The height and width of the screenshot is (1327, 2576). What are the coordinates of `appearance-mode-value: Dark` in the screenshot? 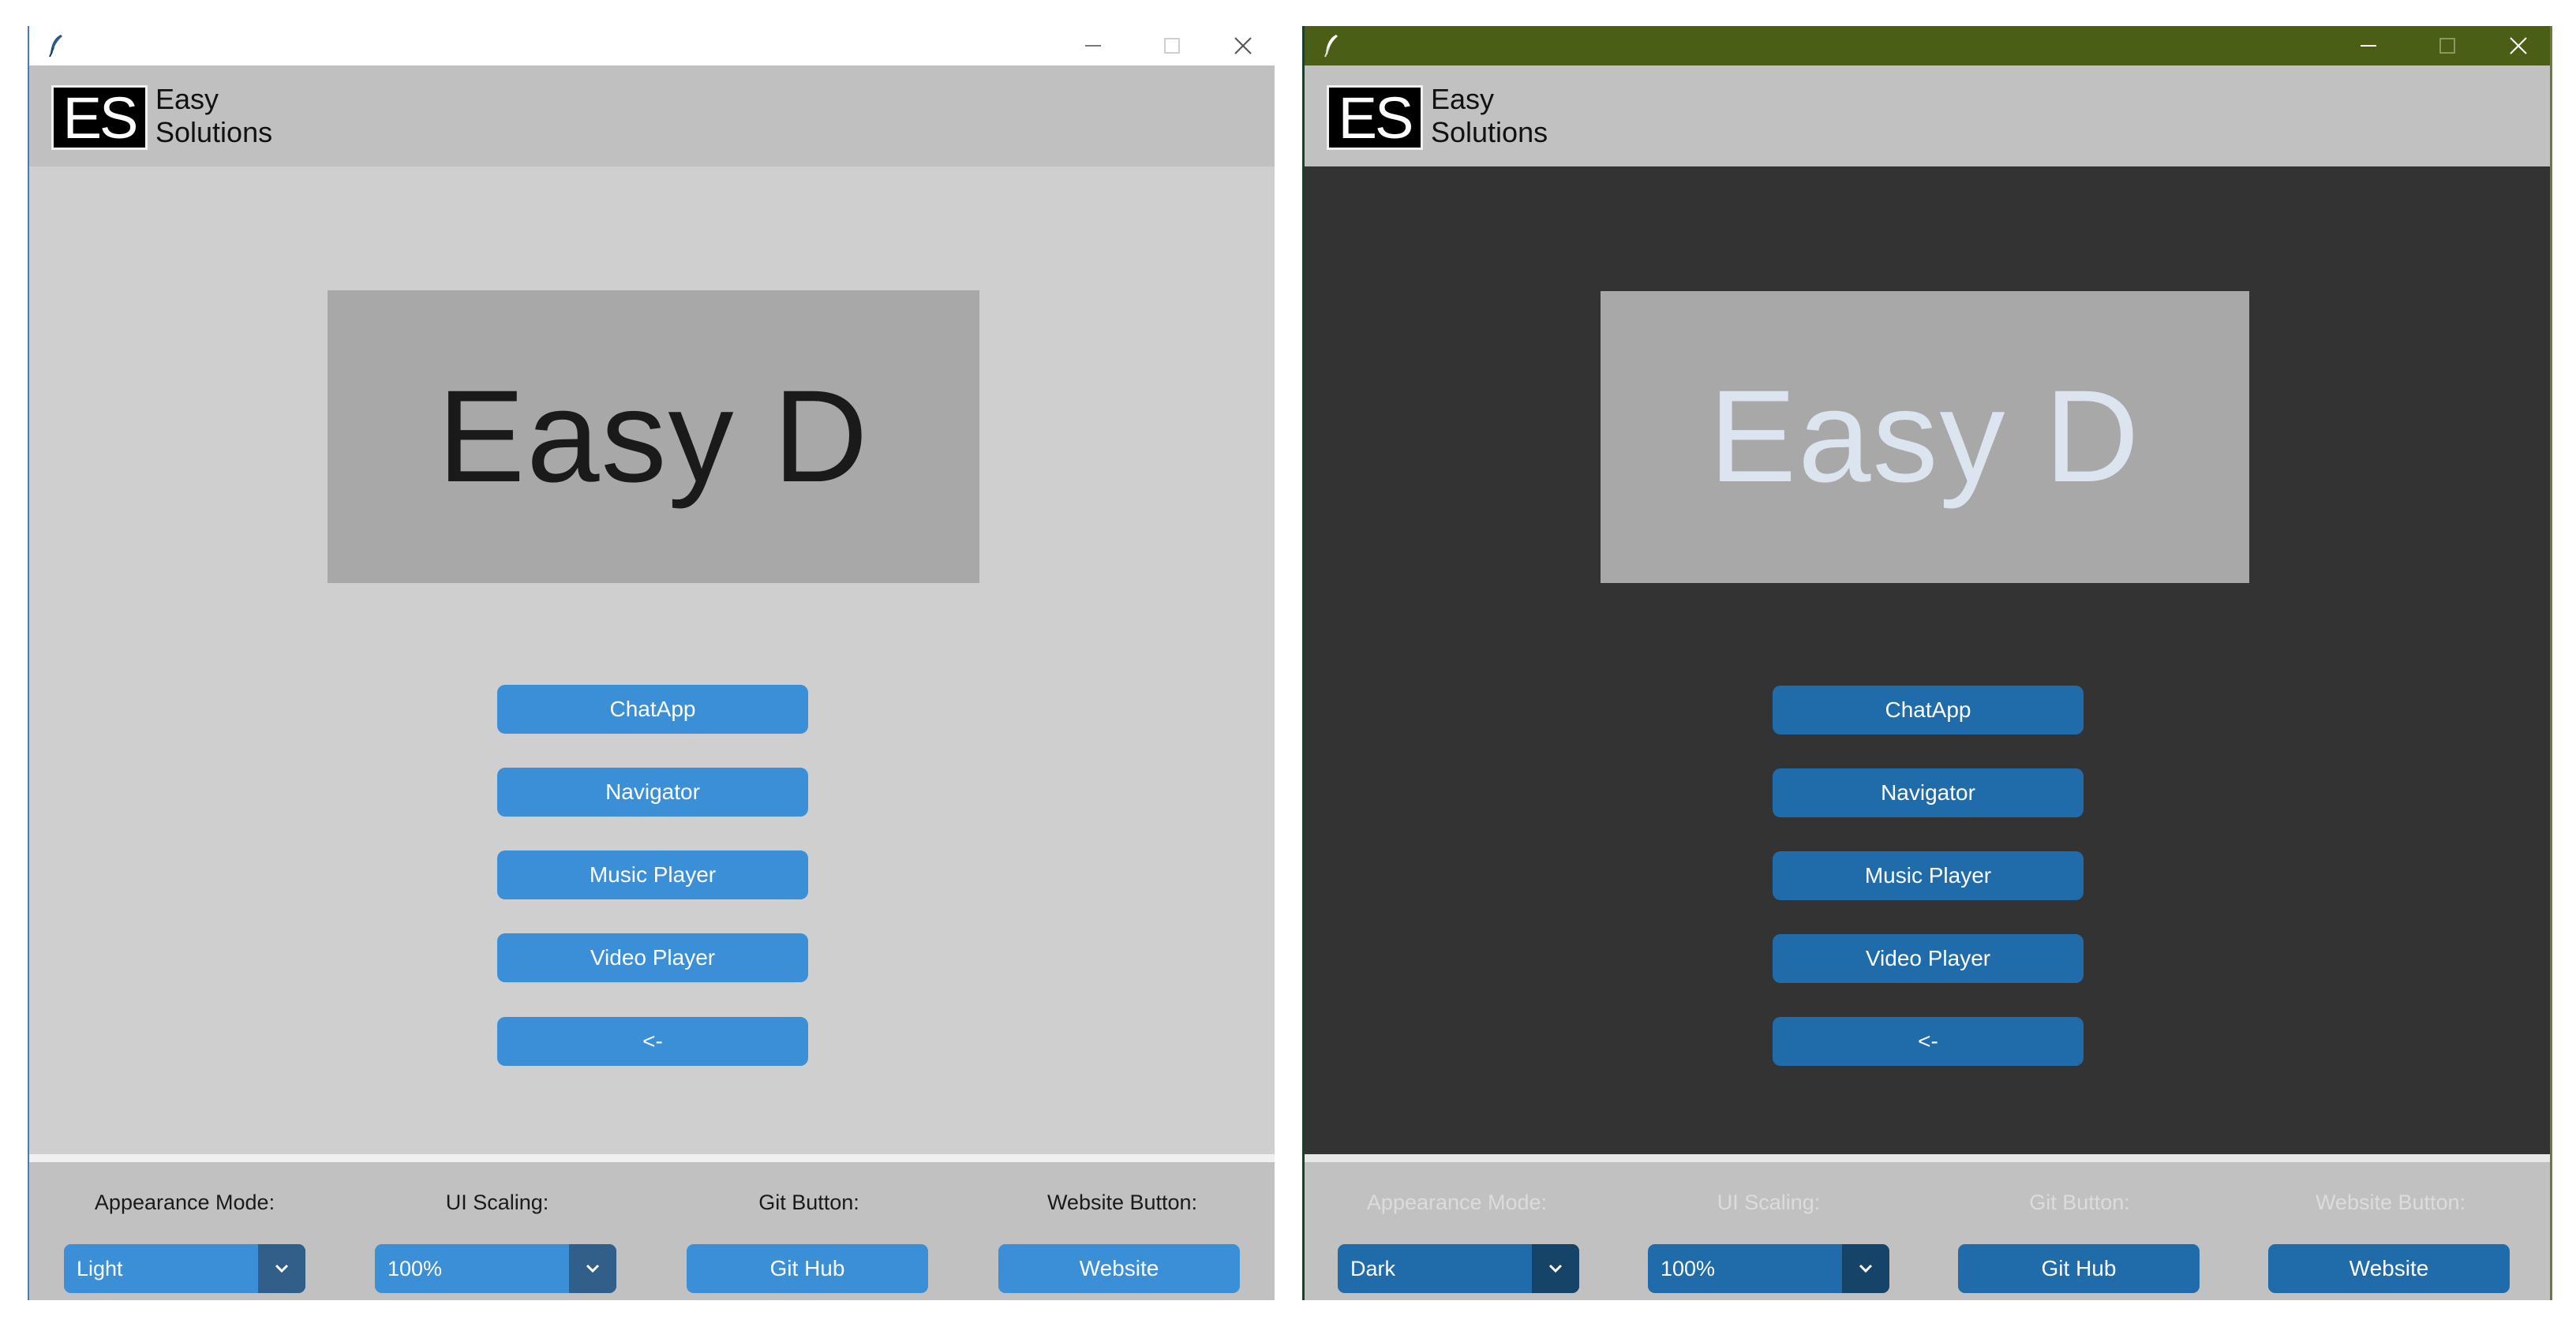 It's located at (1373, 1268).